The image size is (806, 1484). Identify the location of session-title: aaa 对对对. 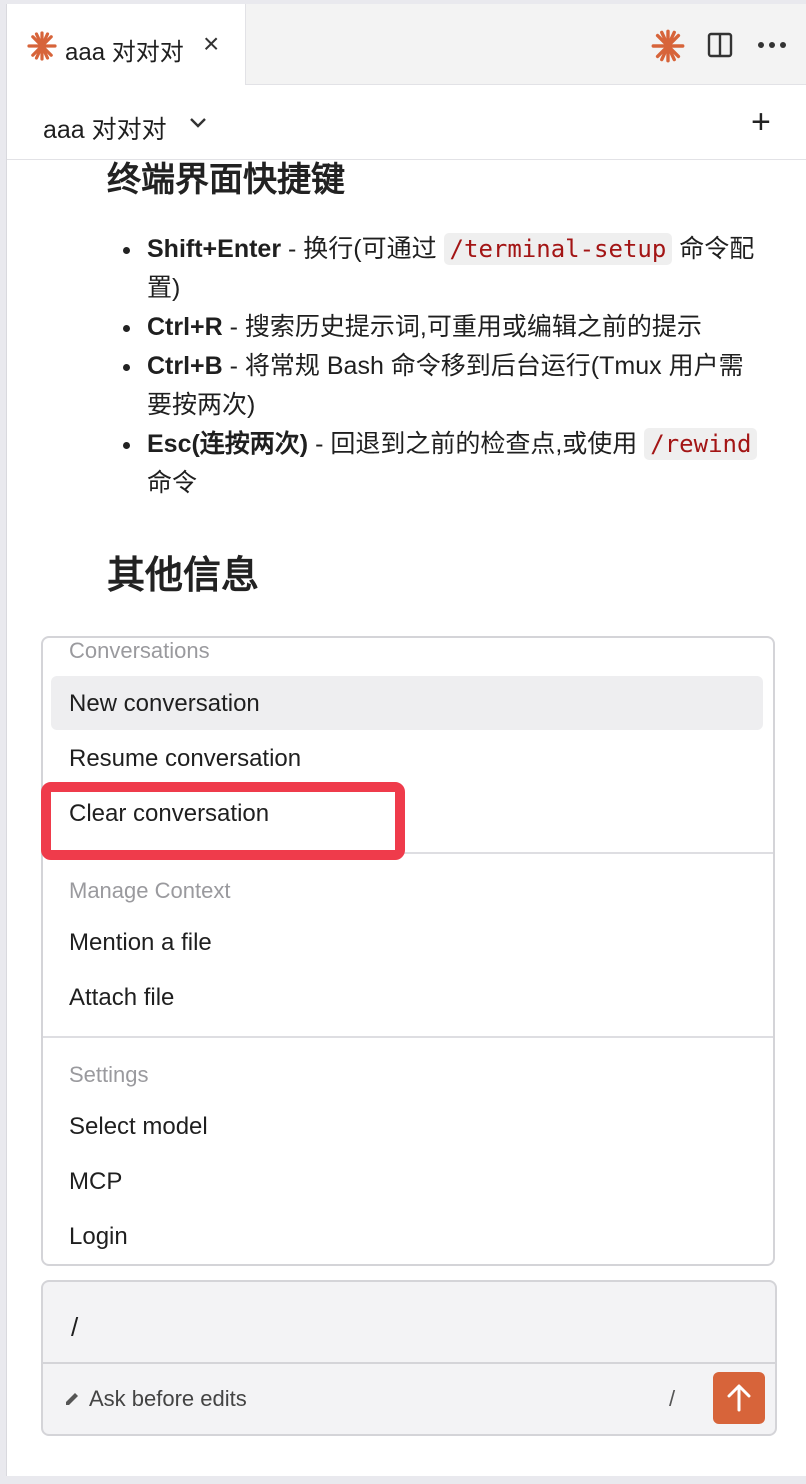
(105, 128).